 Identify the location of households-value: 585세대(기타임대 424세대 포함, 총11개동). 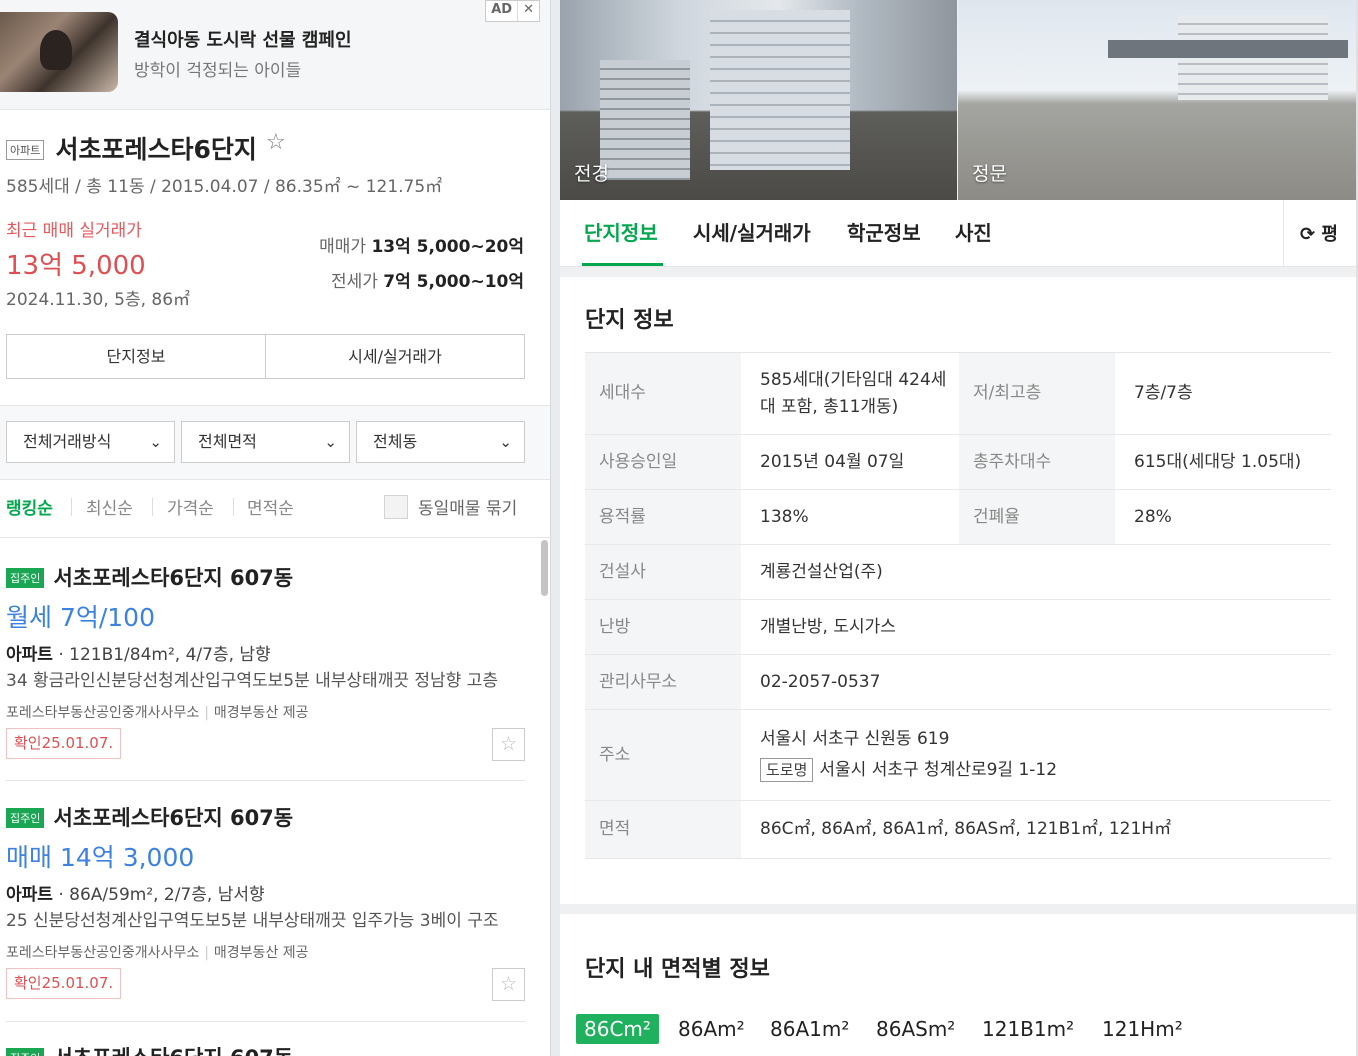
(850, 393).